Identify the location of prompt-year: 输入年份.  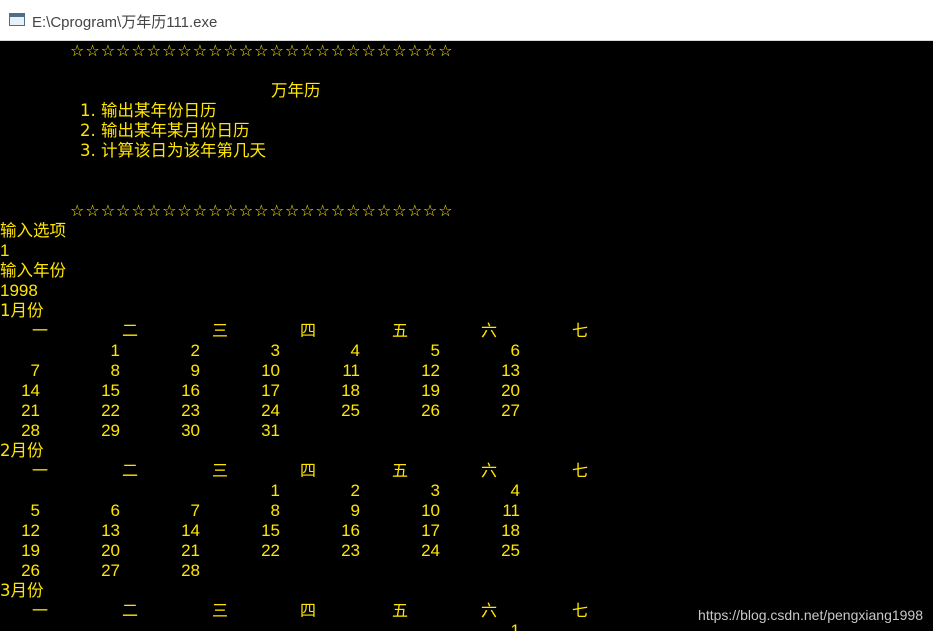
(33, 270).